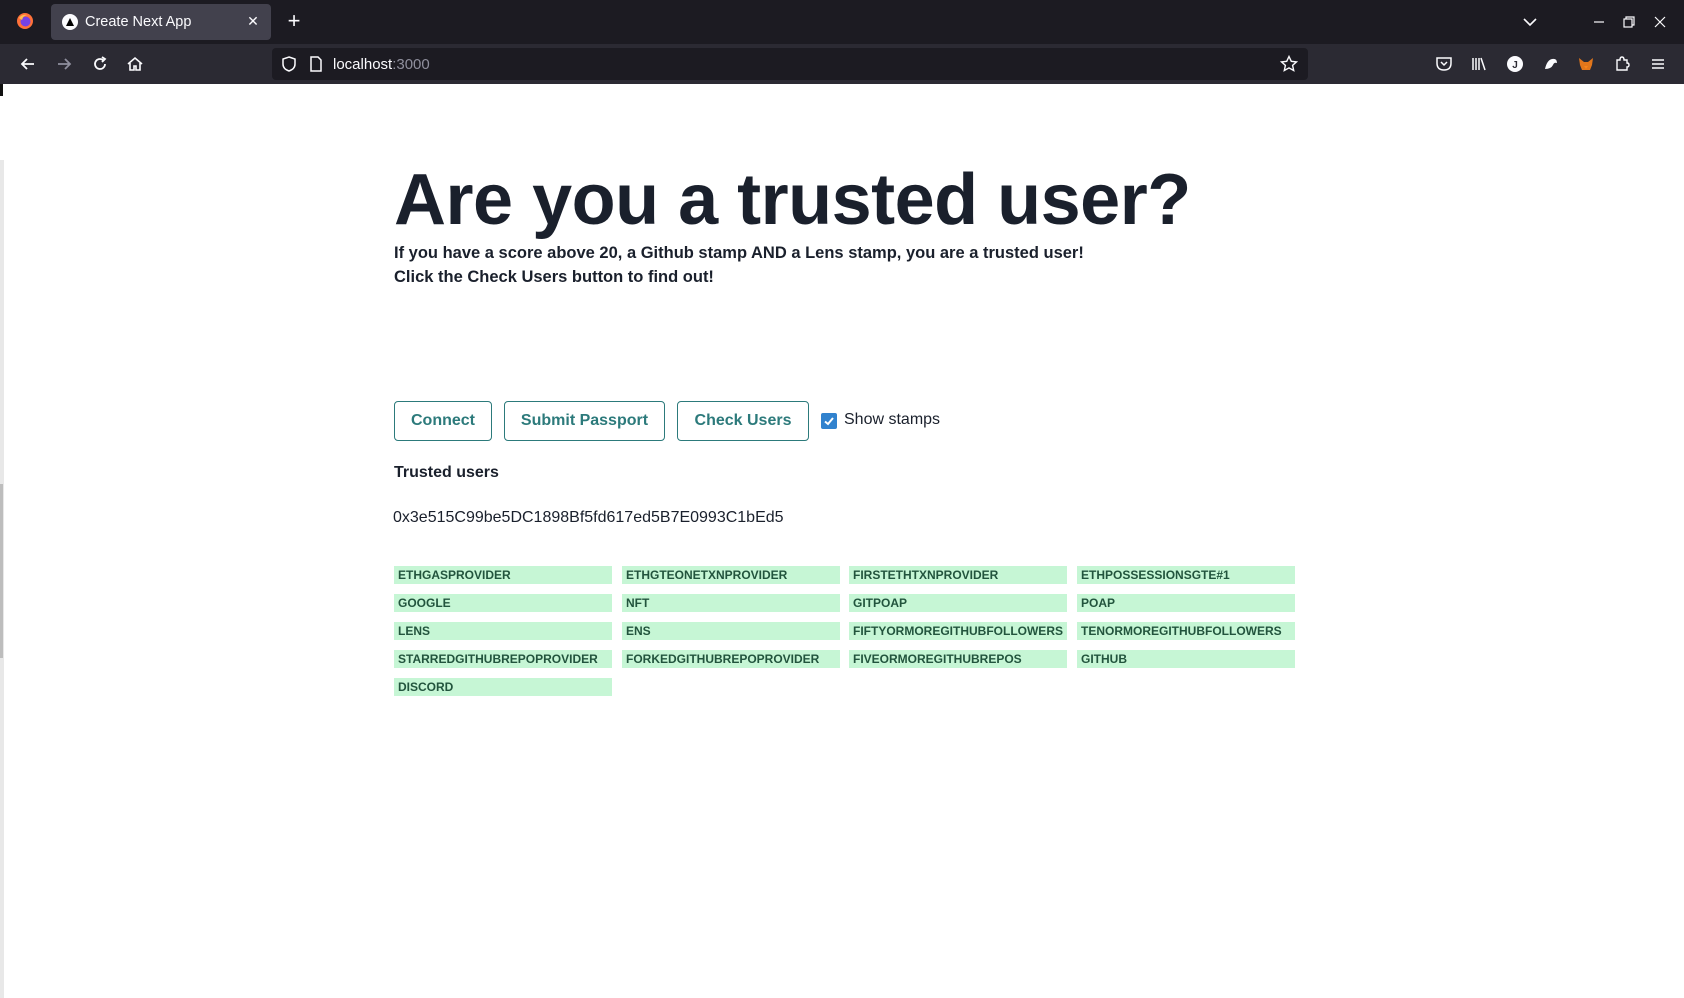 This screenshot has height=998, width=1684. I want to click on back-icon, so click(28, 64).